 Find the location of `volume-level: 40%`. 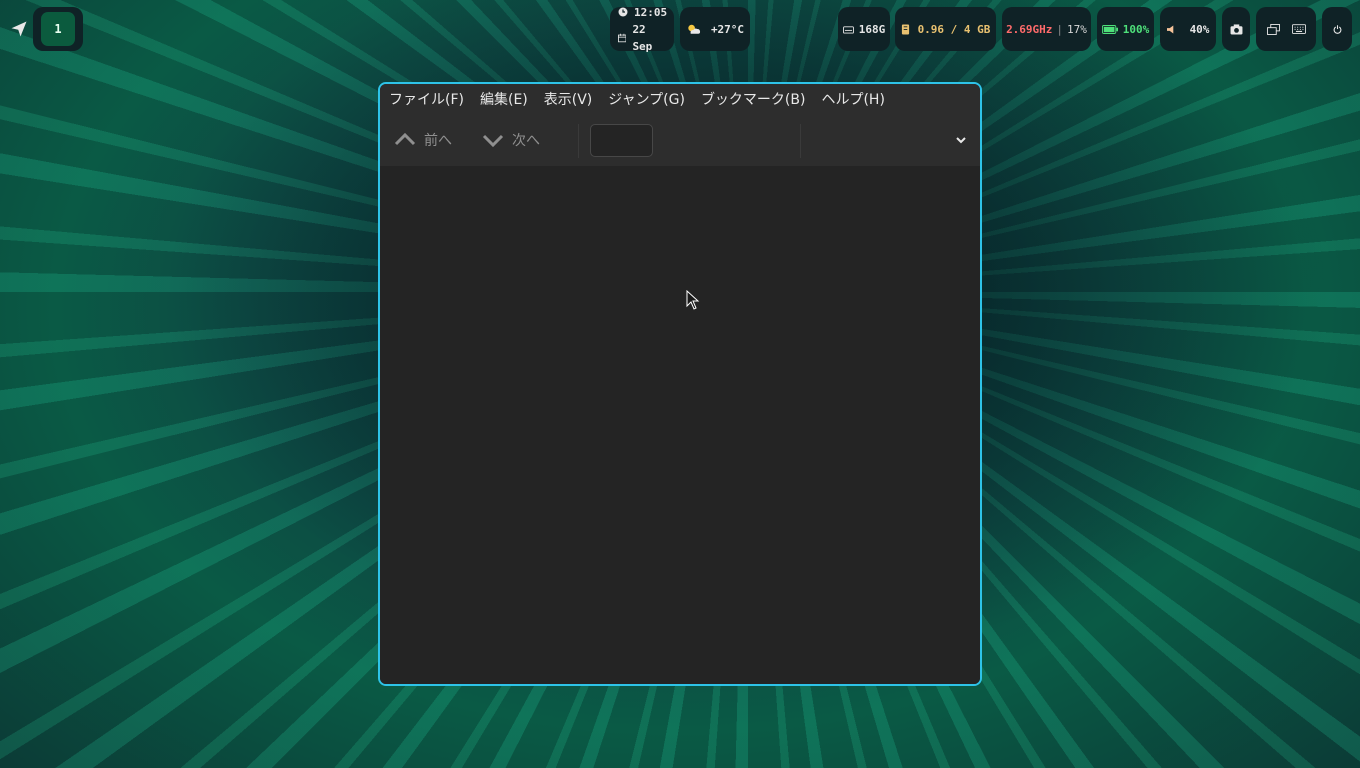

volume-level: 40% is located at coordinates (1199, 29).